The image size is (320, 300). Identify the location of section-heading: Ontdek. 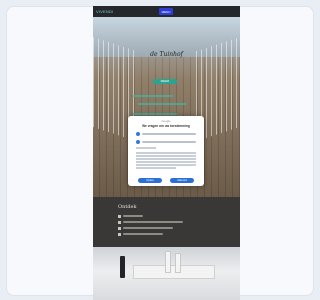
(127, 207).